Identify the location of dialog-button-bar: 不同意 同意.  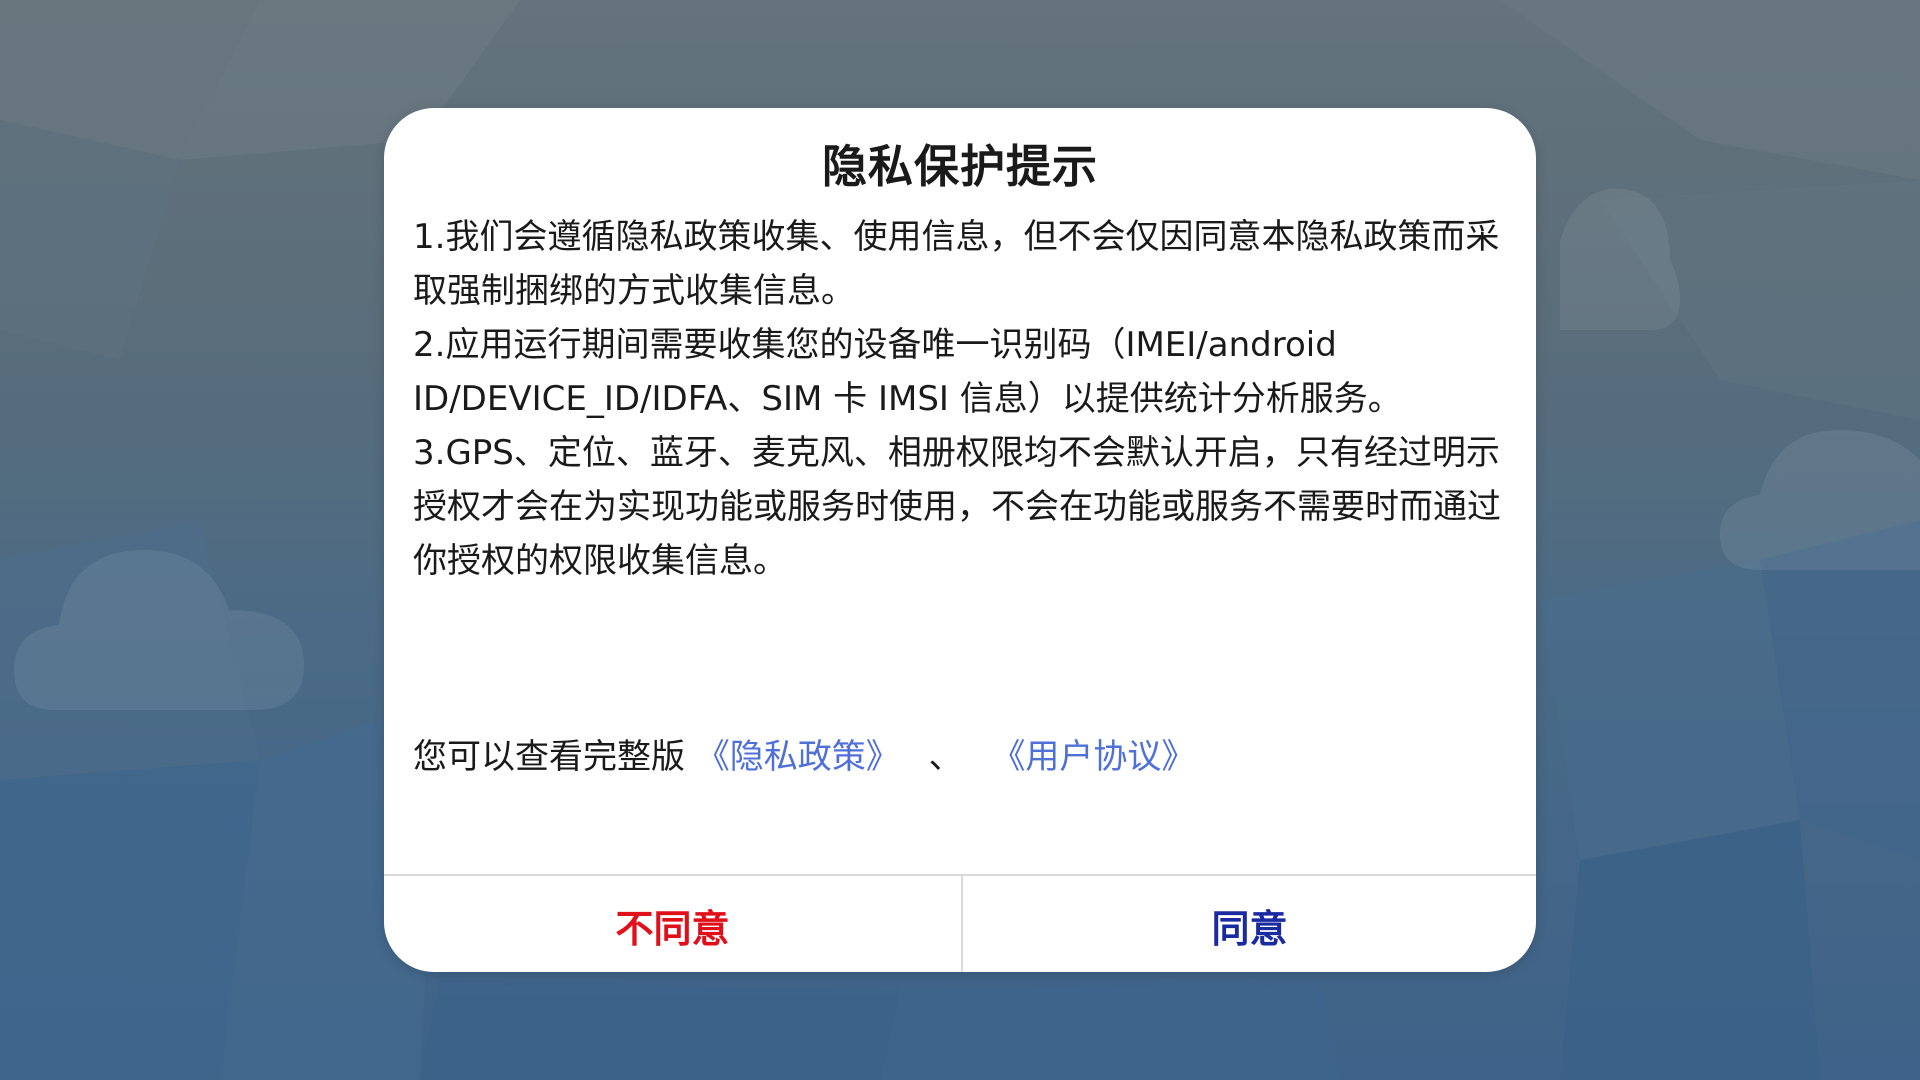
(960, 923).